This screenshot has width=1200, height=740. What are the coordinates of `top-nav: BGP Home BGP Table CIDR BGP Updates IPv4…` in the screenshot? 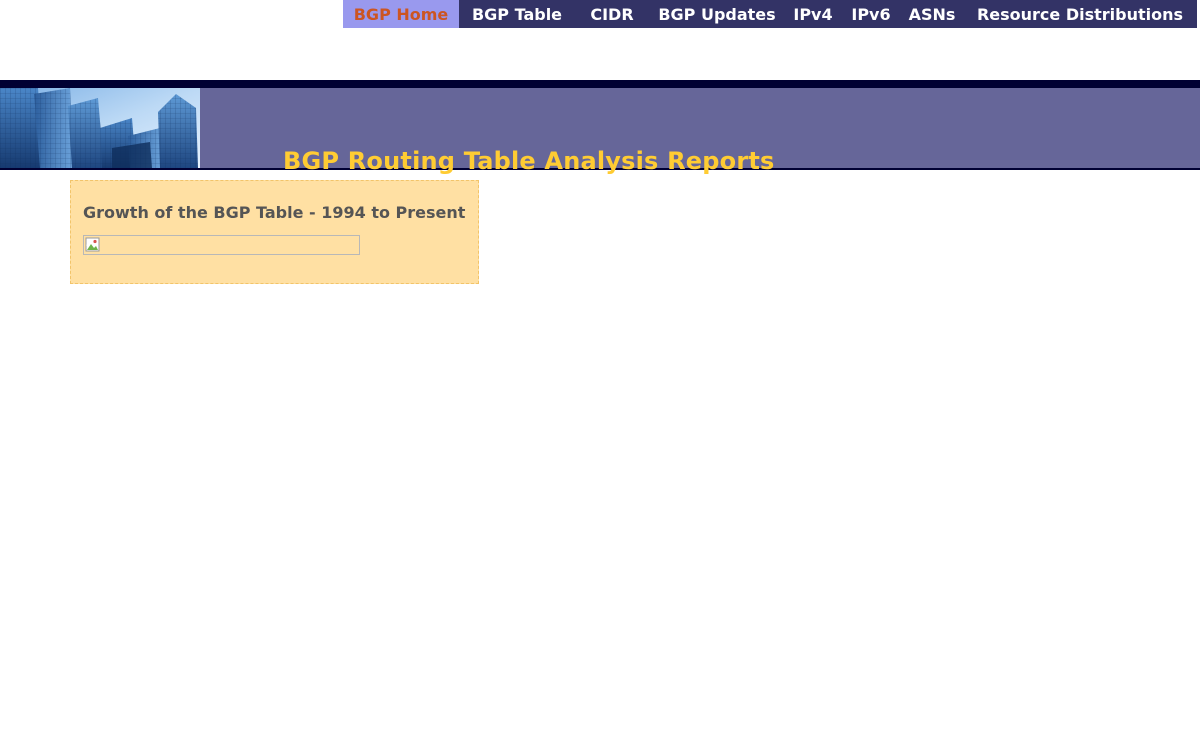 It's located at (770, 14).